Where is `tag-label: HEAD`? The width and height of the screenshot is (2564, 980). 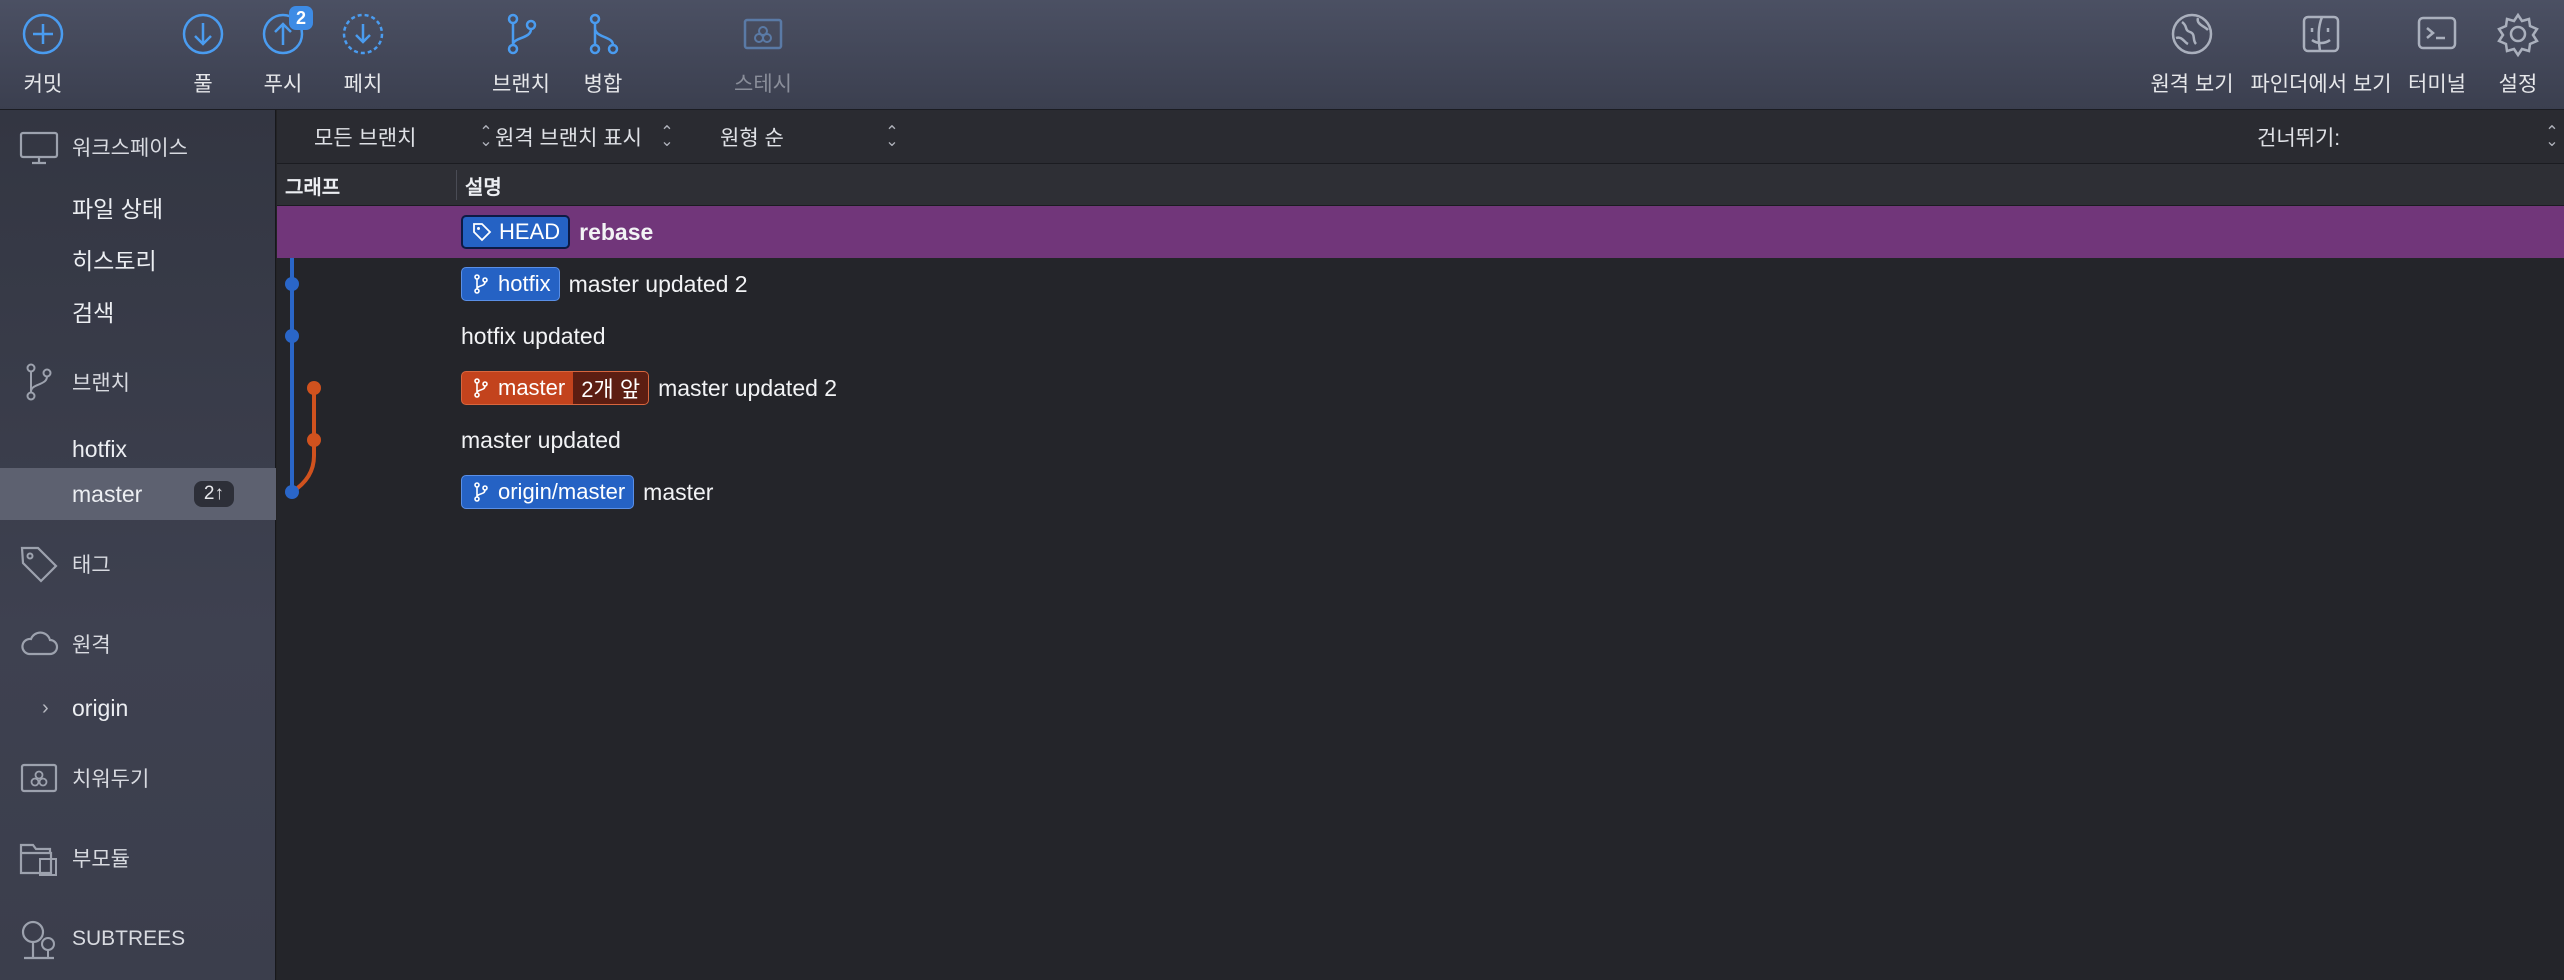 tag-label: HEAD is located at coordinates (530, 231).